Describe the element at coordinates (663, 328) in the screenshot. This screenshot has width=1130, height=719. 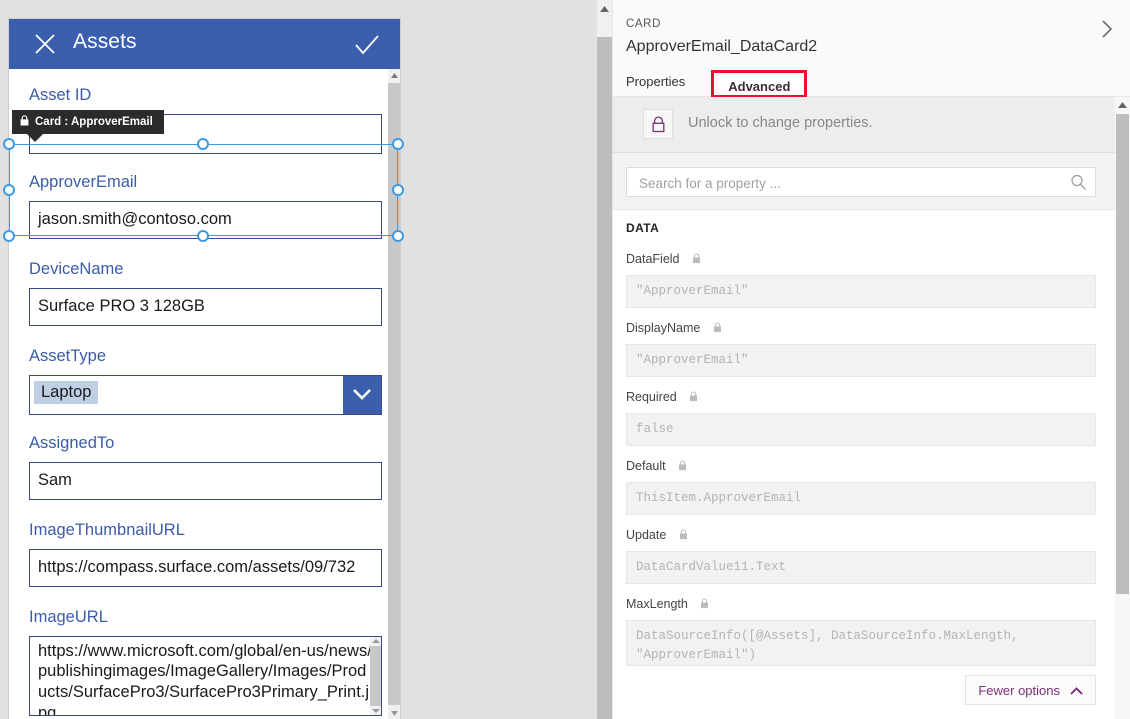
I see `property-label: DisplayName` at that location.